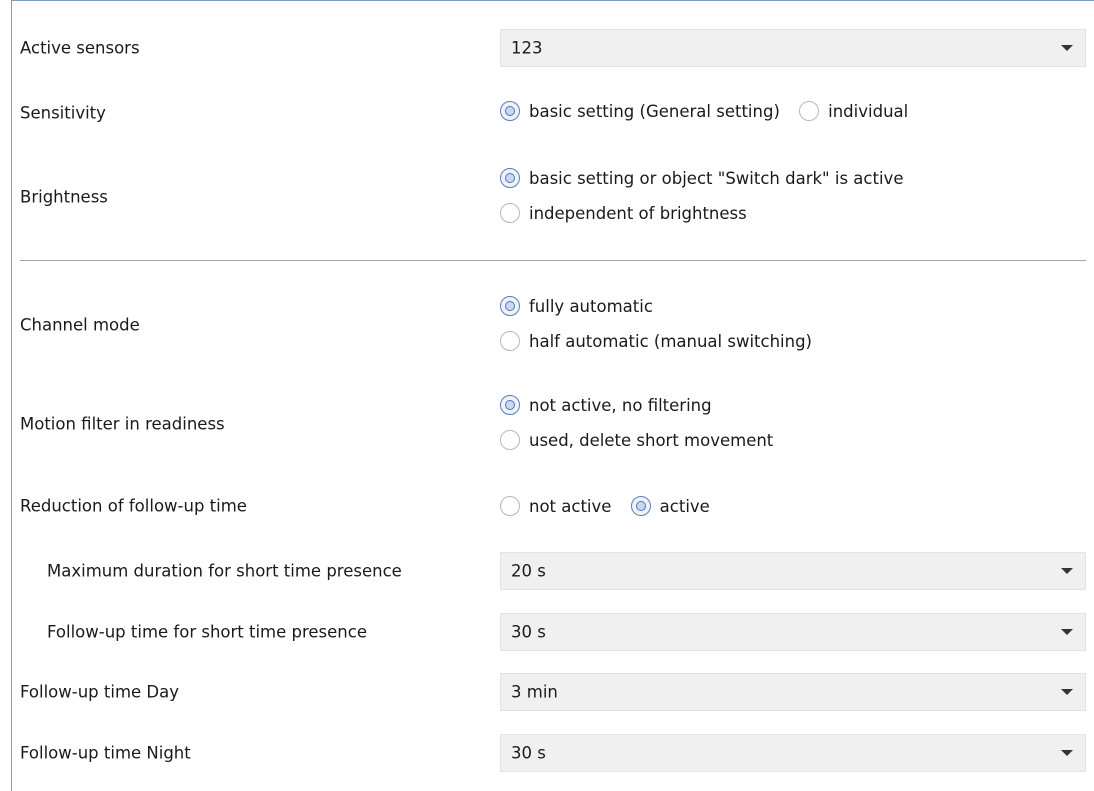  Describe the element at coordinates (553, 260) in the screenshot. I see `section-divider` at that location.